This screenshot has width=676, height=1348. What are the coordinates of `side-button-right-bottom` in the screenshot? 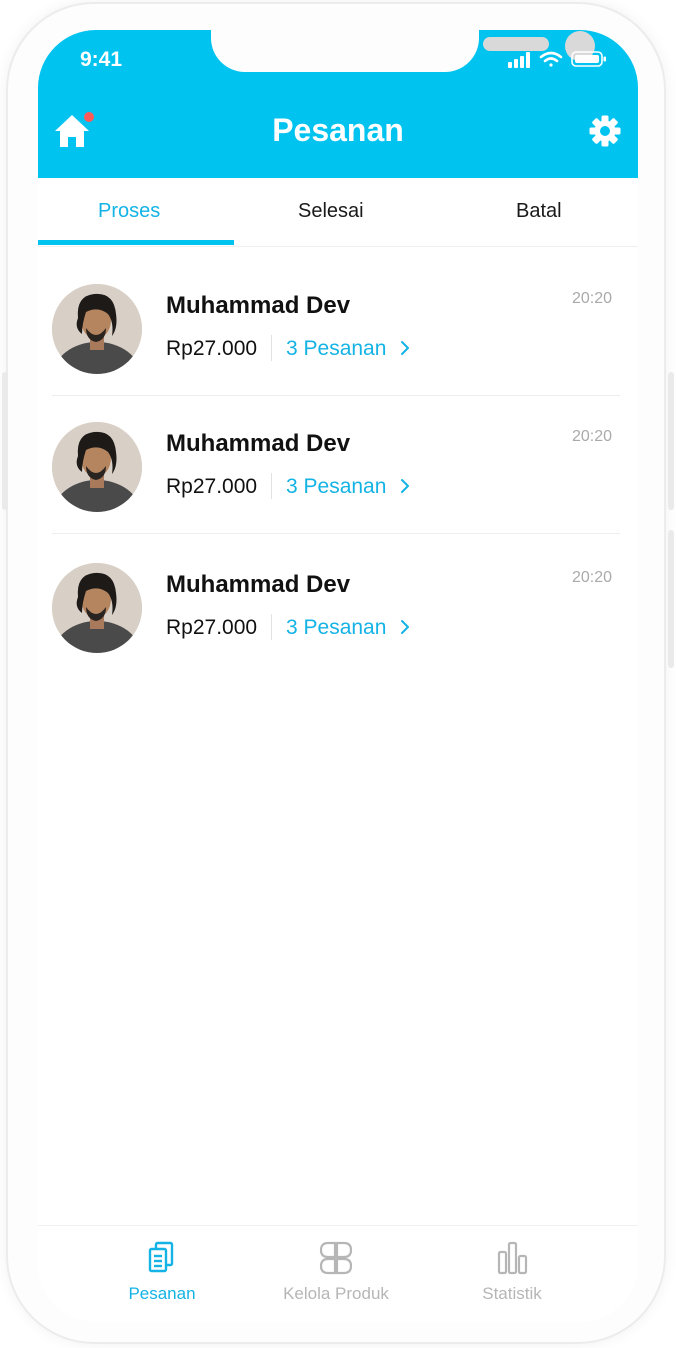 It's located at (671, 599).